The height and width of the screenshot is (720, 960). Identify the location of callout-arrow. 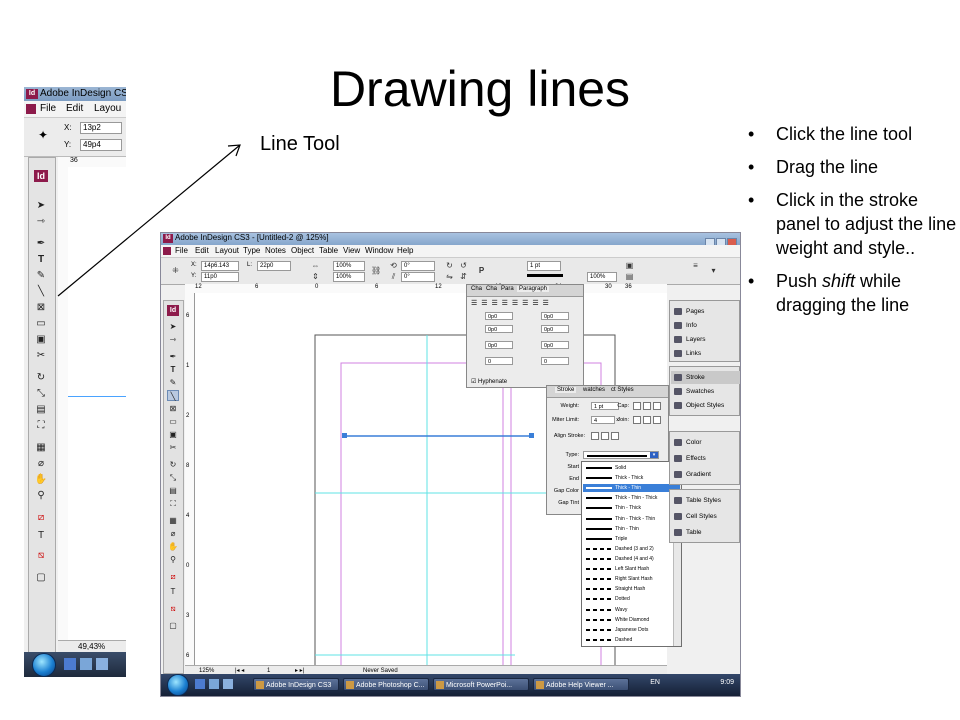
(149, 220).